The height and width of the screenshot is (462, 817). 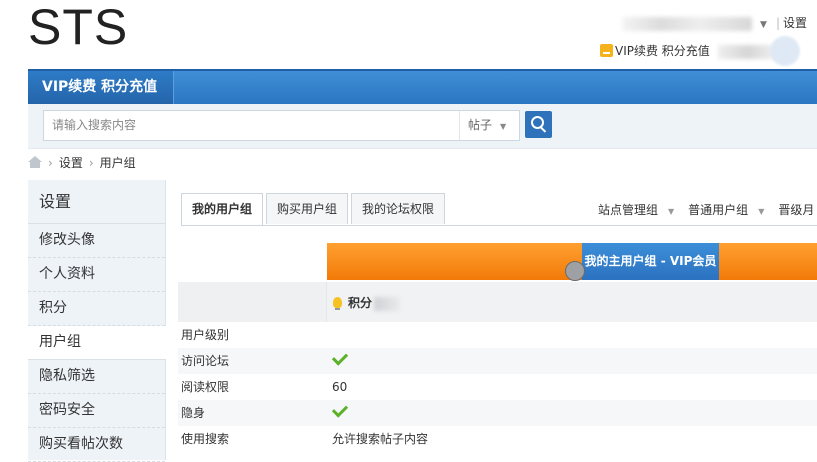 What do you see at coordinates (96, 411) in the screenshot?
I see `sidebar-item-password: 密码安全` at bounding box center [96, 411].